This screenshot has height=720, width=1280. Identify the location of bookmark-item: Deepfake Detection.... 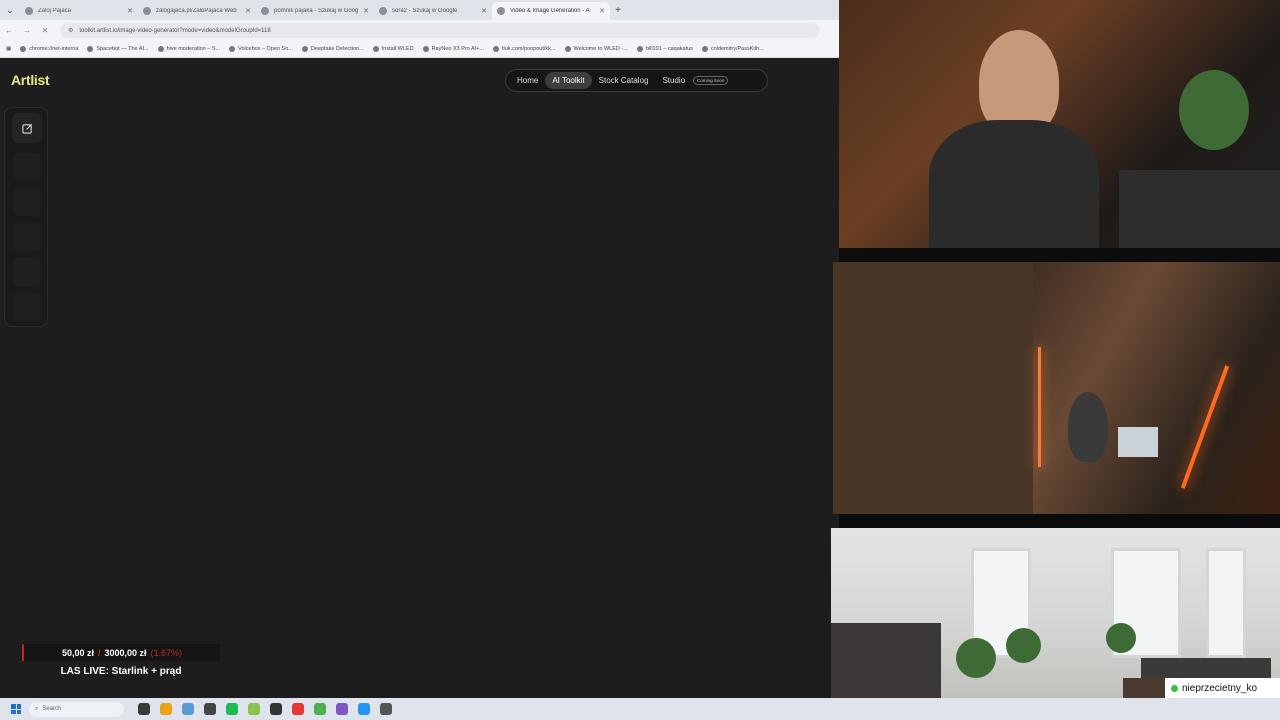
(332, 49).